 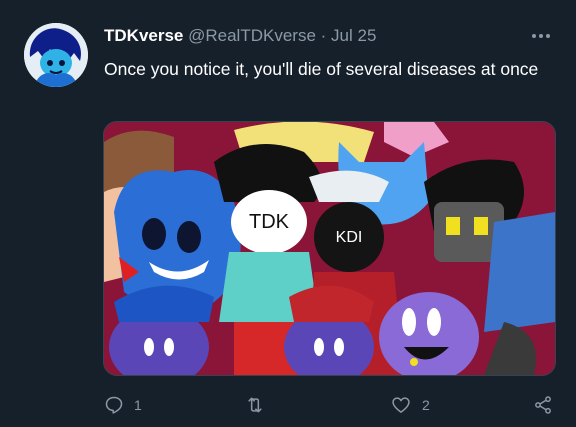 I want to click on like-button: 2, so click(x=410, y=405).